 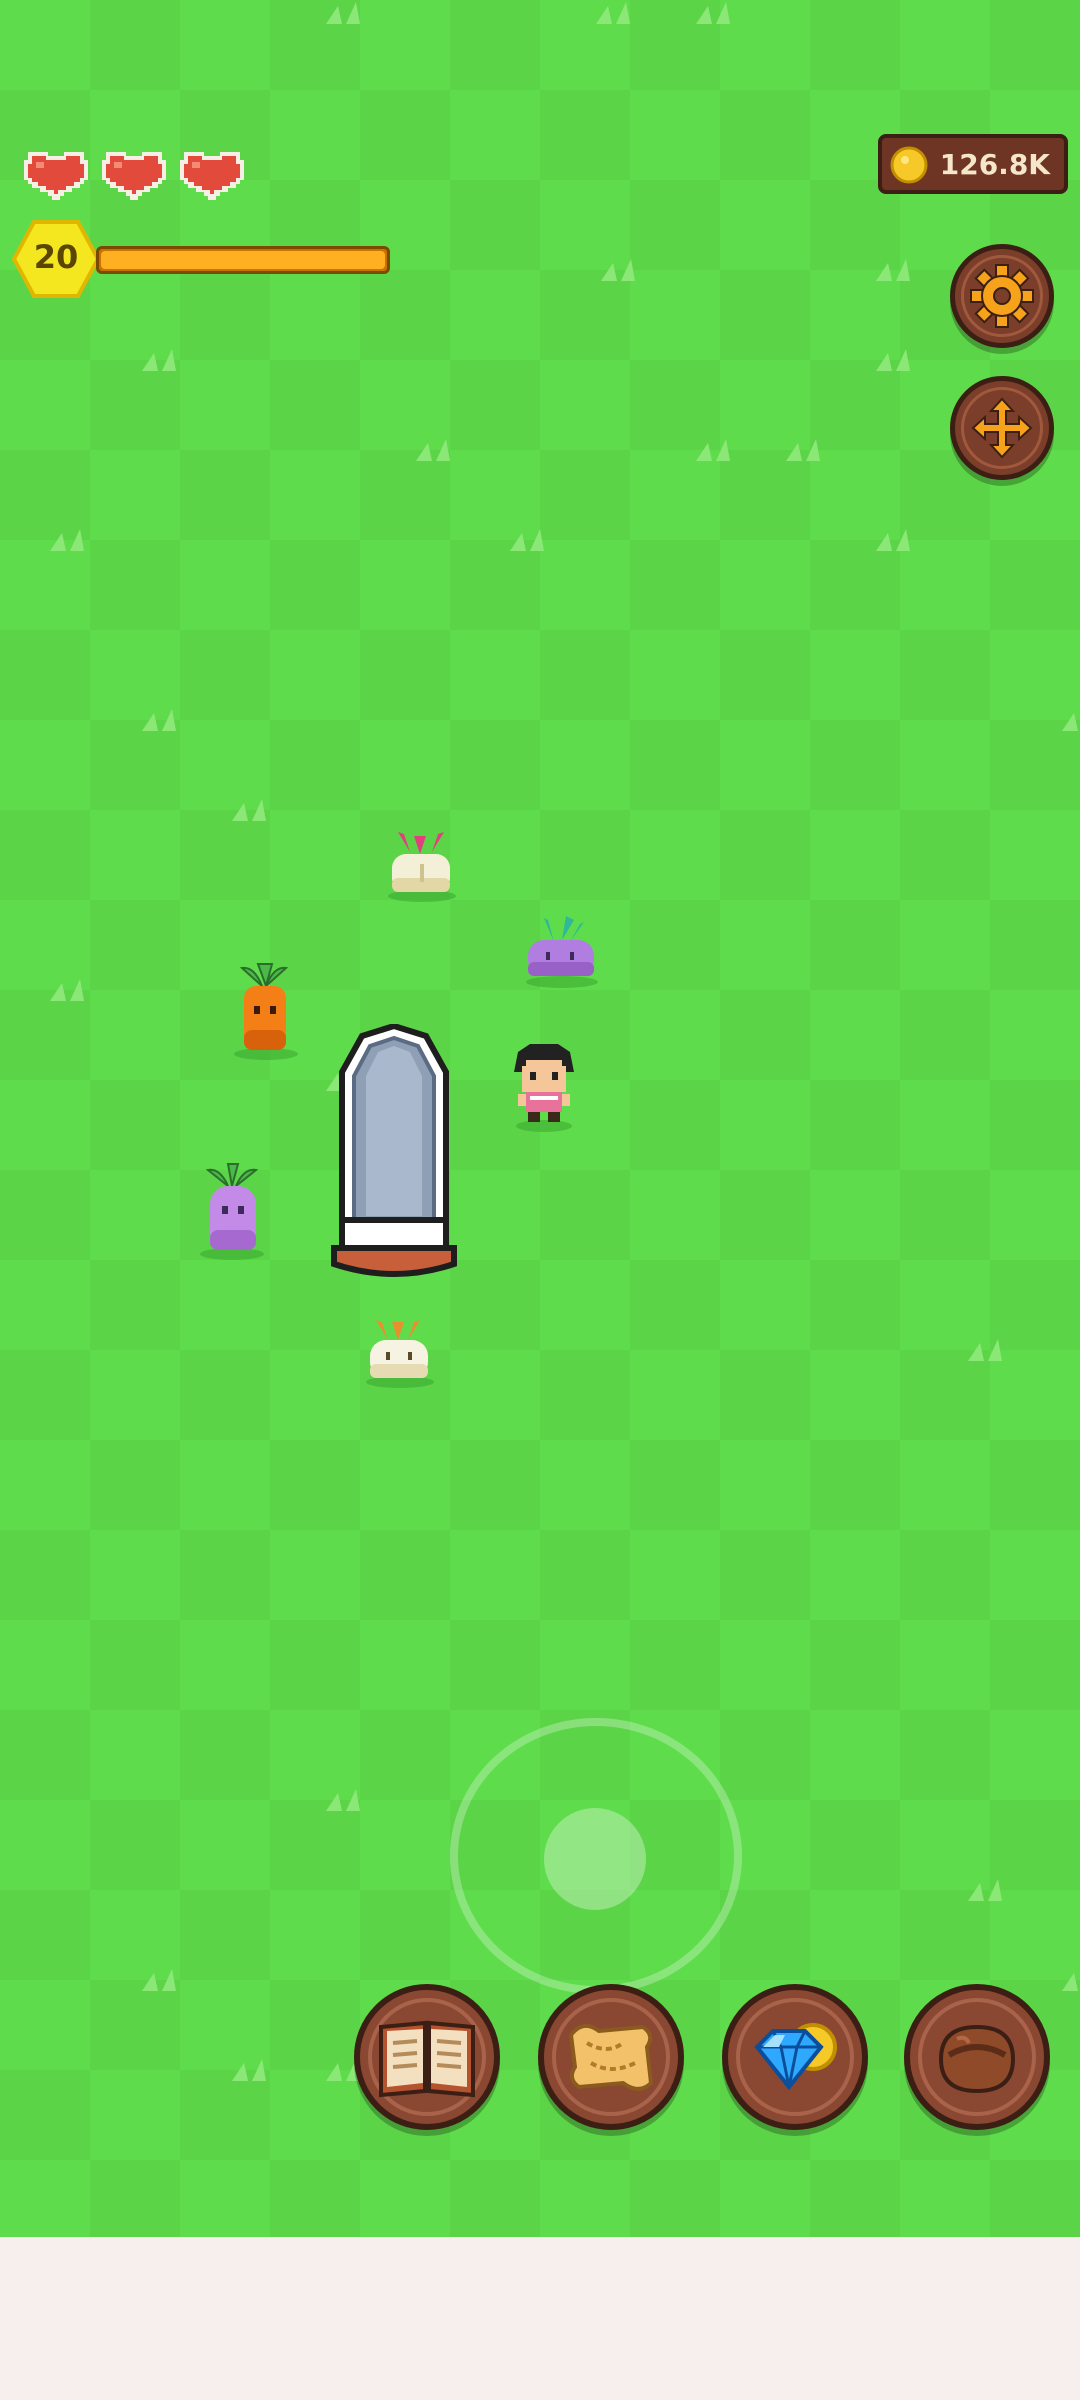 I want to click on leather-bag-icon, so click(x=977, y=2059).